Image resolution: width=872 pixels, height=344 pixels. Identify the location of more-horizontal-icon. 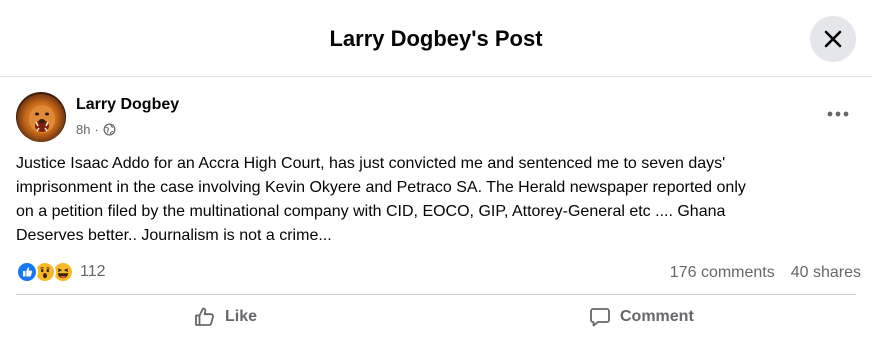
(838, 114).